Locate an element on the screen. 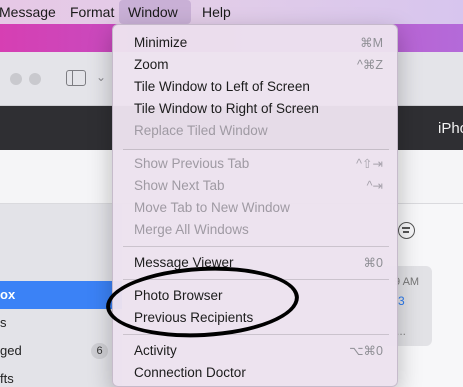 The height and width of the screenshot is (387, 463). menu-item-tile-right: Tile Window to Right of Screen is located at coordinates (255, 109).